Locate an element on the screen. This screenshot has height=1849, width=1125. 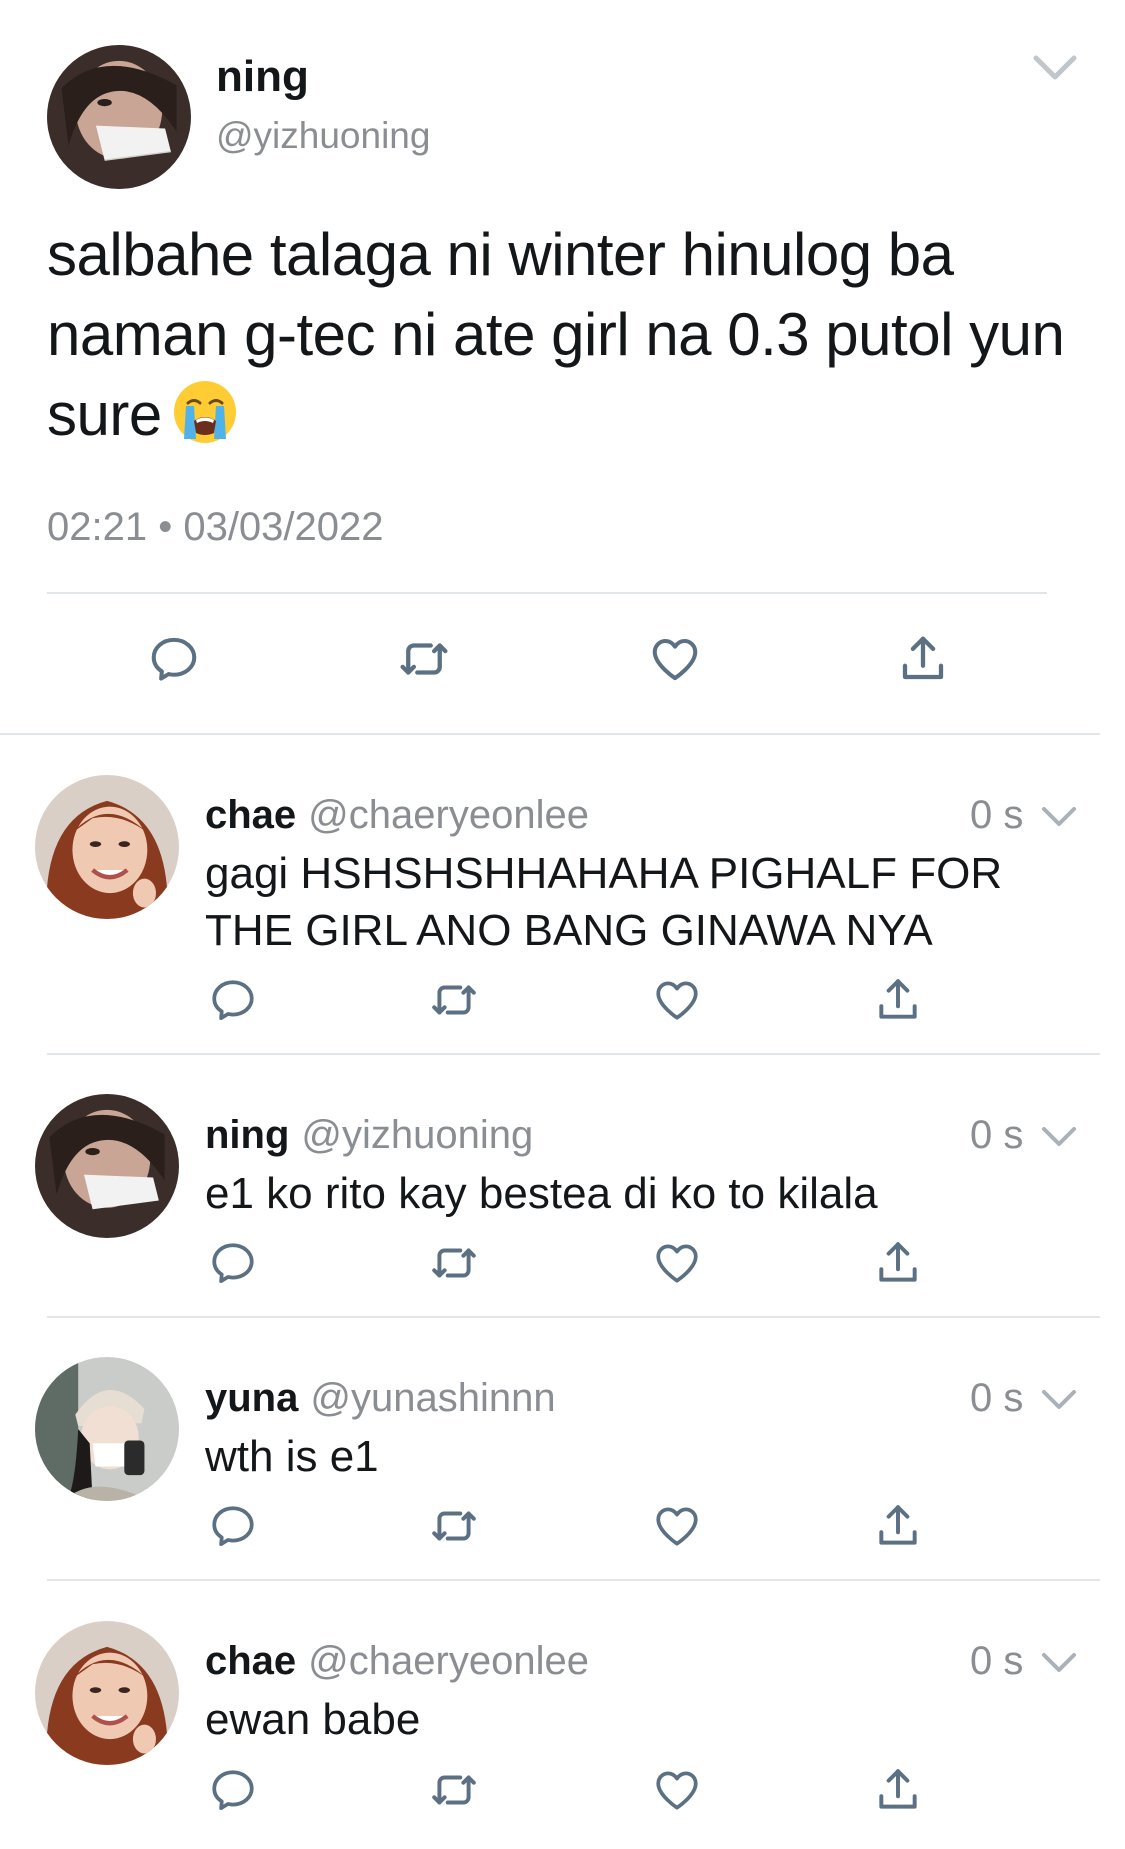
reply-text: e1 ko rito kay bestea di ko to kilala is located at coordinates (541, 1193).